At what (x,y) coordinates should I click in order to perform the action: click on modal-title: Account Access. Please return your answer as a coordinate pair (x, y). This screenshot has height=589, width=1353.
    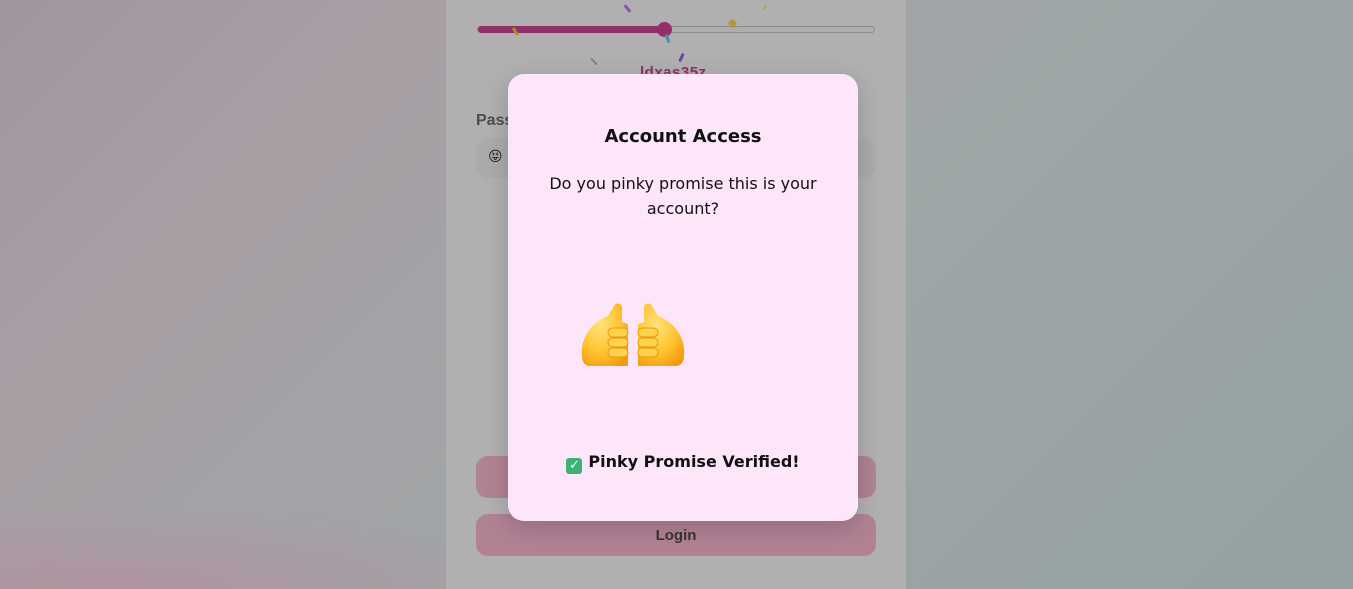
    Looking at the image, I should click on (683, 136).